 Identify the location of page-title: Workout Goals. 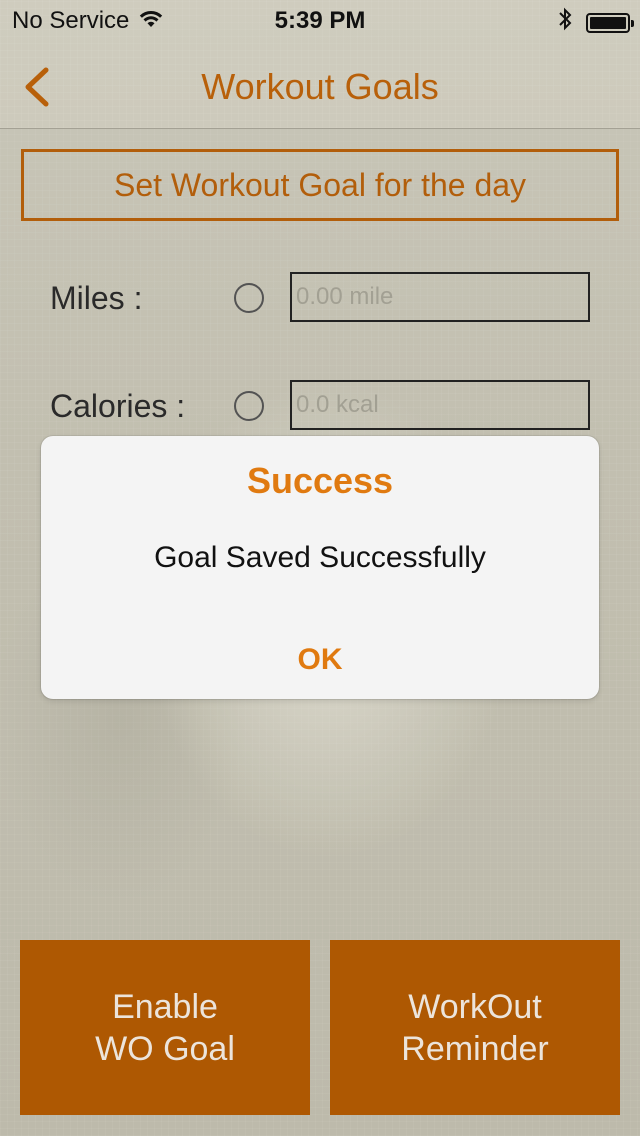
(320, 86).